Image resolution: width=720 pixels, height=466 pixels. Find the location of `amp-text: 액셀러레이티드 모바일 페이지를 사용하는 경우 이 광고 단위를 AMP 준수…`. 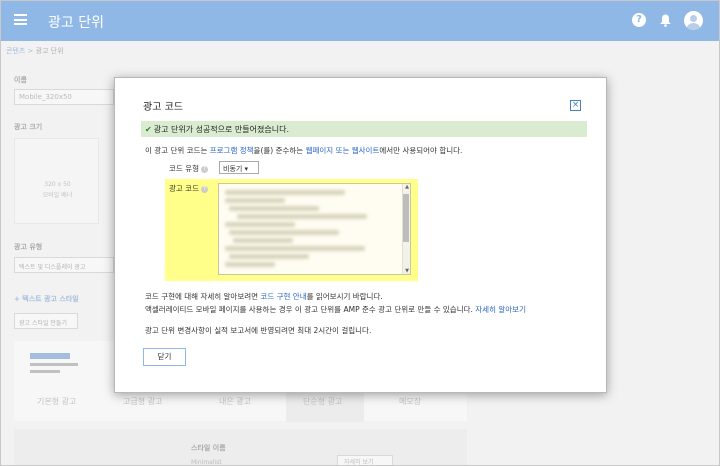

amp-text: 액셀러레이티드 모바일 페이지를 사용하는 경우 이 광고 단위를 AMP 준수… is located at coordinates (310, 309).